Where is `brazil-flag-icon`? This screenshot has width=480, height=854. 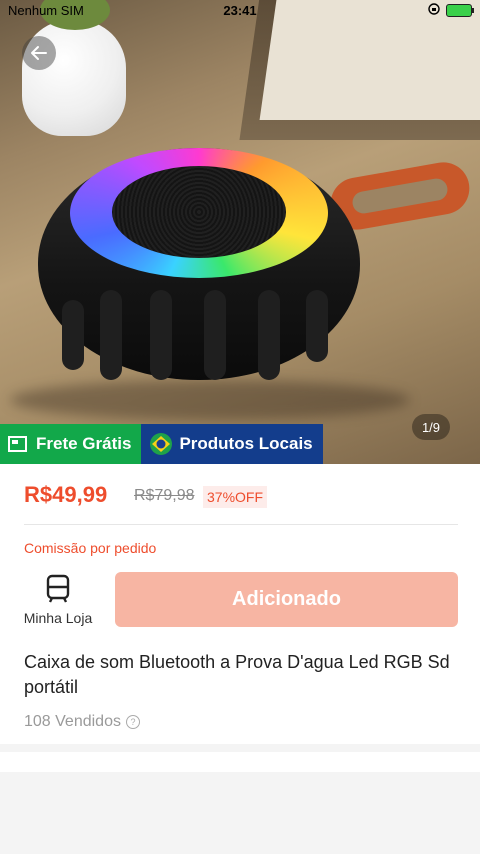
brazil-flag-icon is located at coordinates (161, 444).